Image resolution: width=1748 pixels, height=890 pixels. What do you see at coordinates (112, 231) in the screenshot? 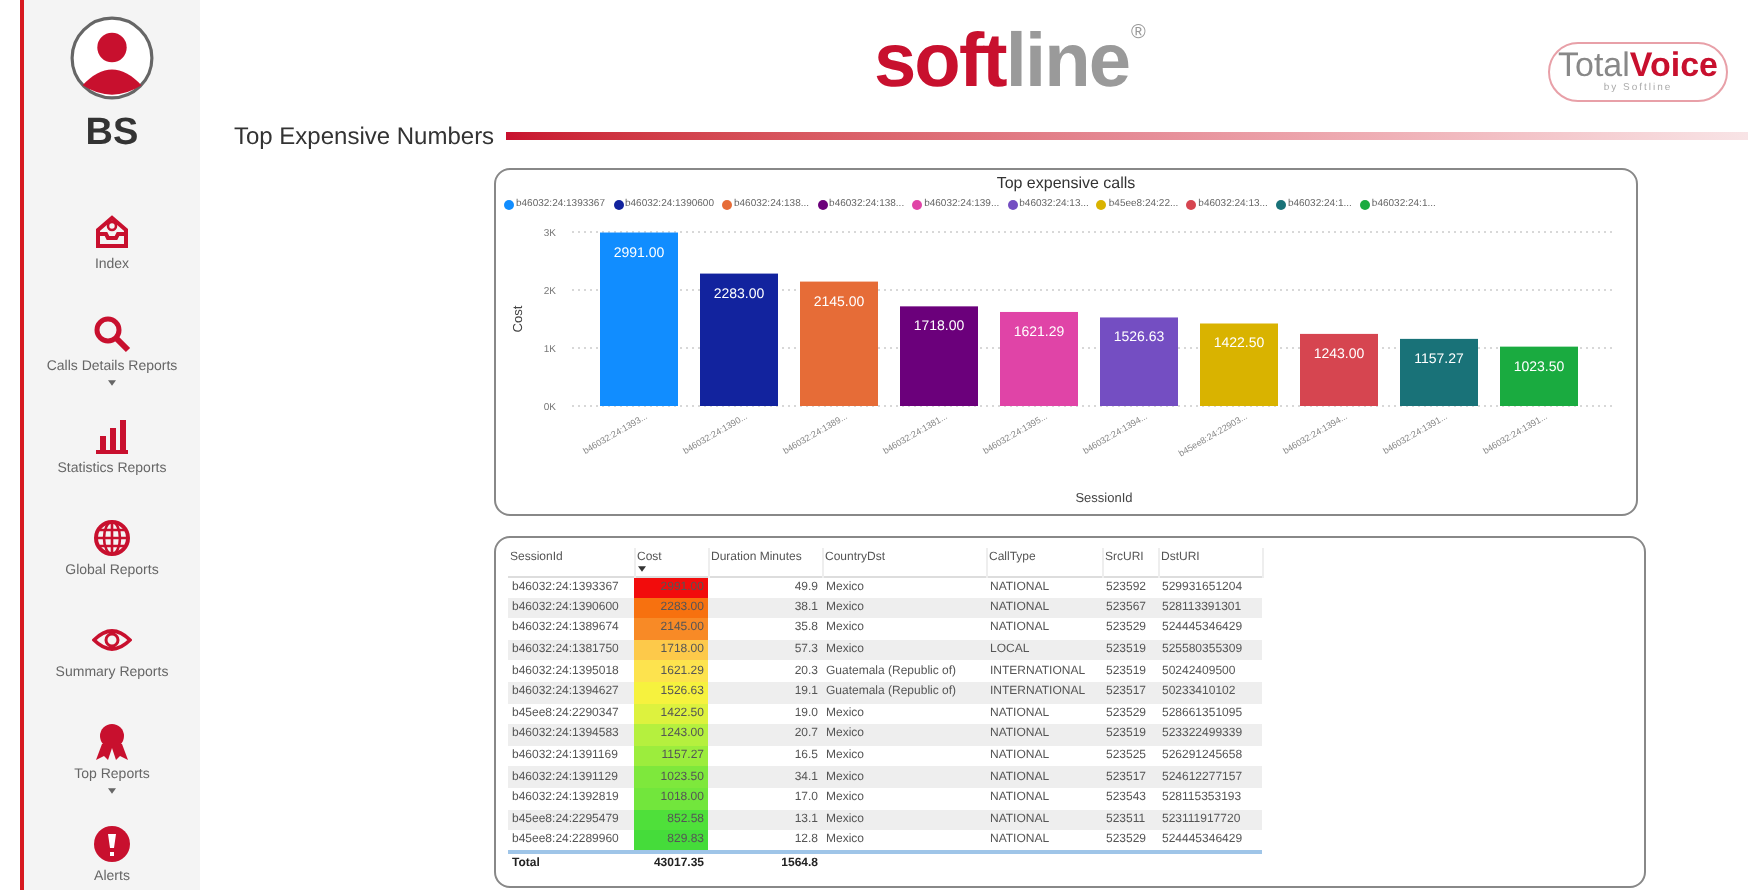
I see `tray-icon` at bounding box center [112, 231].